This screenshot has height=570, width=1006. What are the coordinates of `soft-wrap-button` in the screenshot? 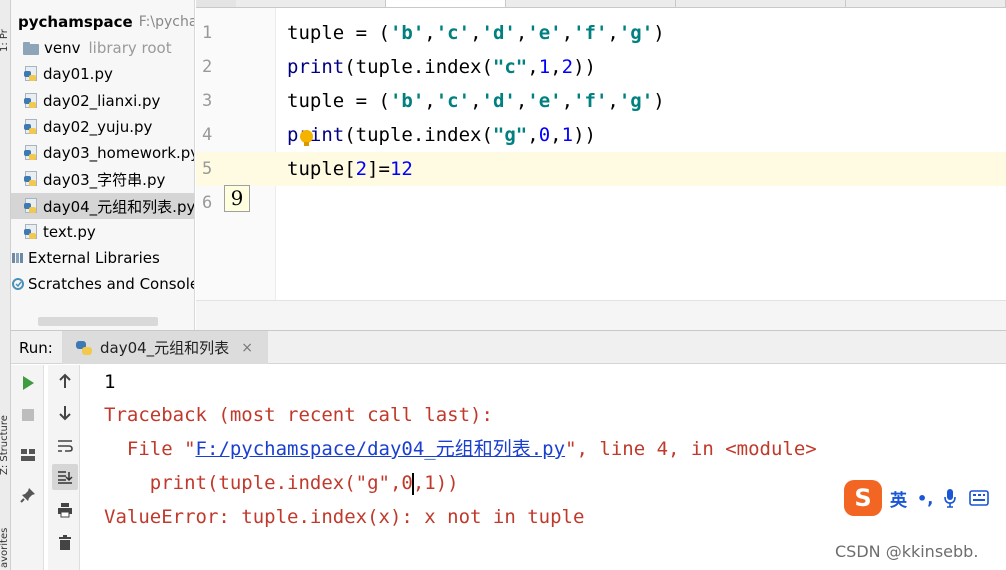 It's located at (65, 446).